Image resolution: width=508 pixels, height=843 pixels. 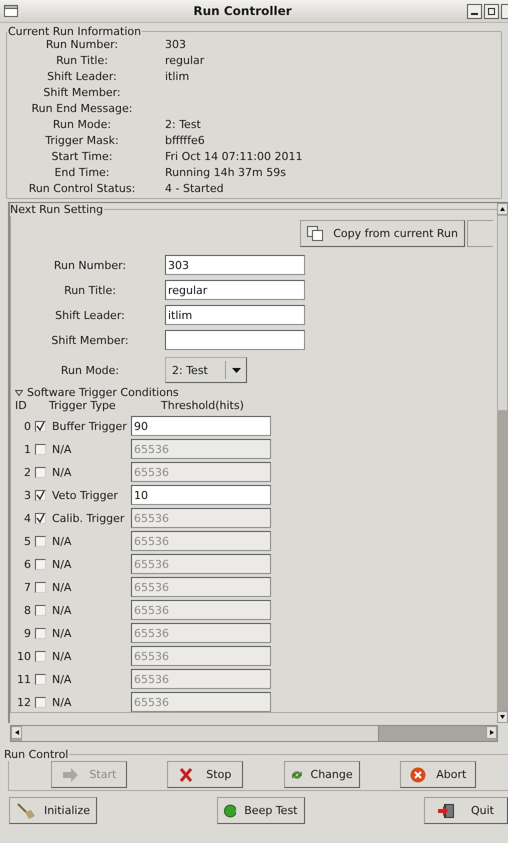 I want to click on info-value: 4 - Started, so click(x=195, y=189).